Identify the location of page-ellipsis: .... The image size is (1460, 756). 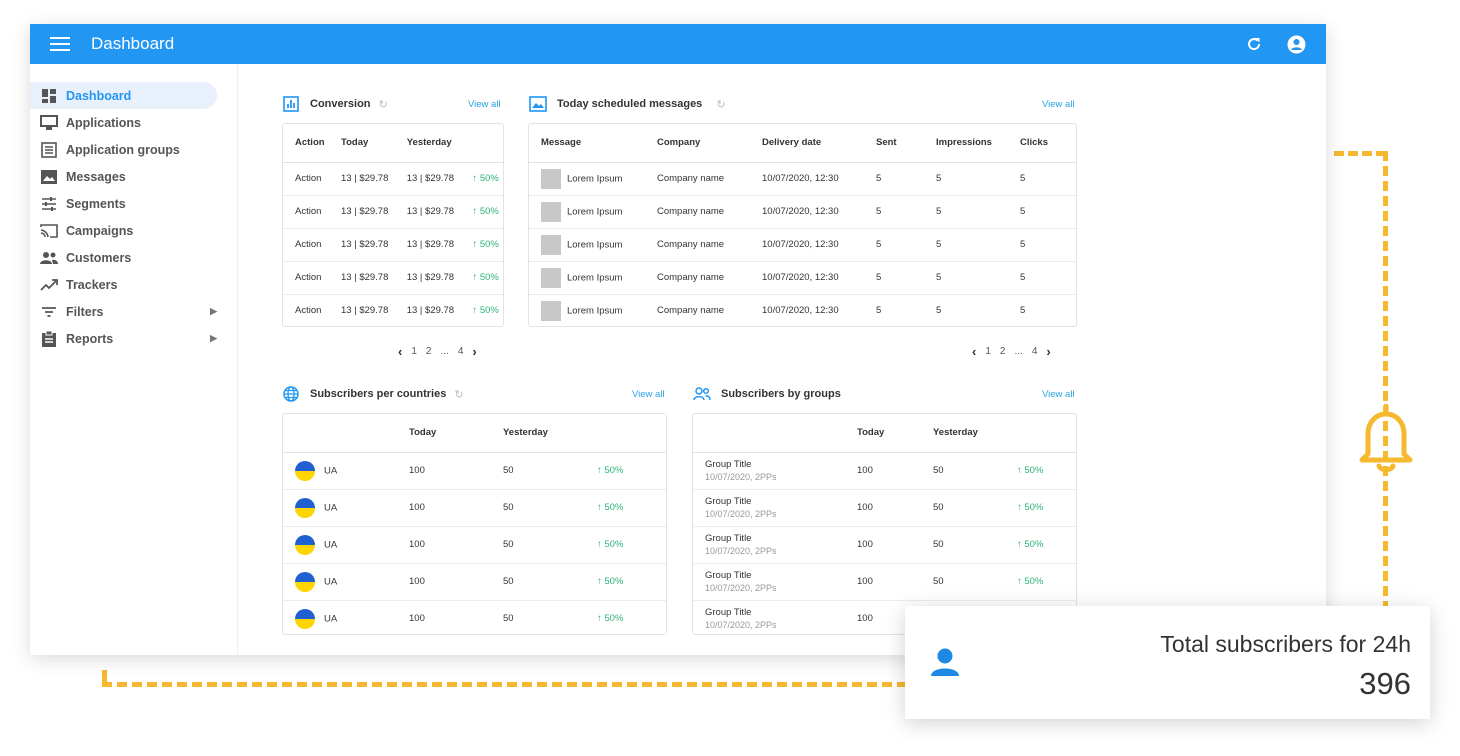
(1018, 351).